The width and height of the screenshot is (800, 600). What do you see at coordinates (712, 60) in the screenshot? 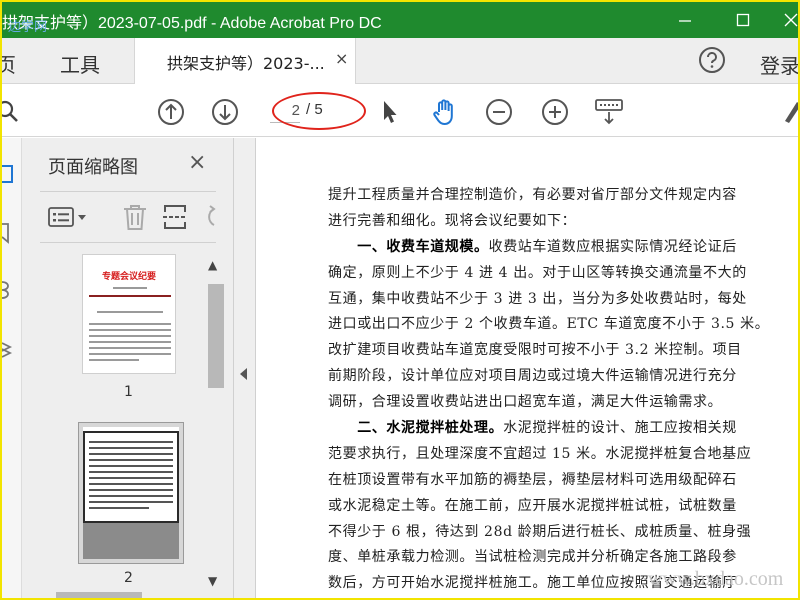
I see `help-icon` at bounding box center [712, 60].